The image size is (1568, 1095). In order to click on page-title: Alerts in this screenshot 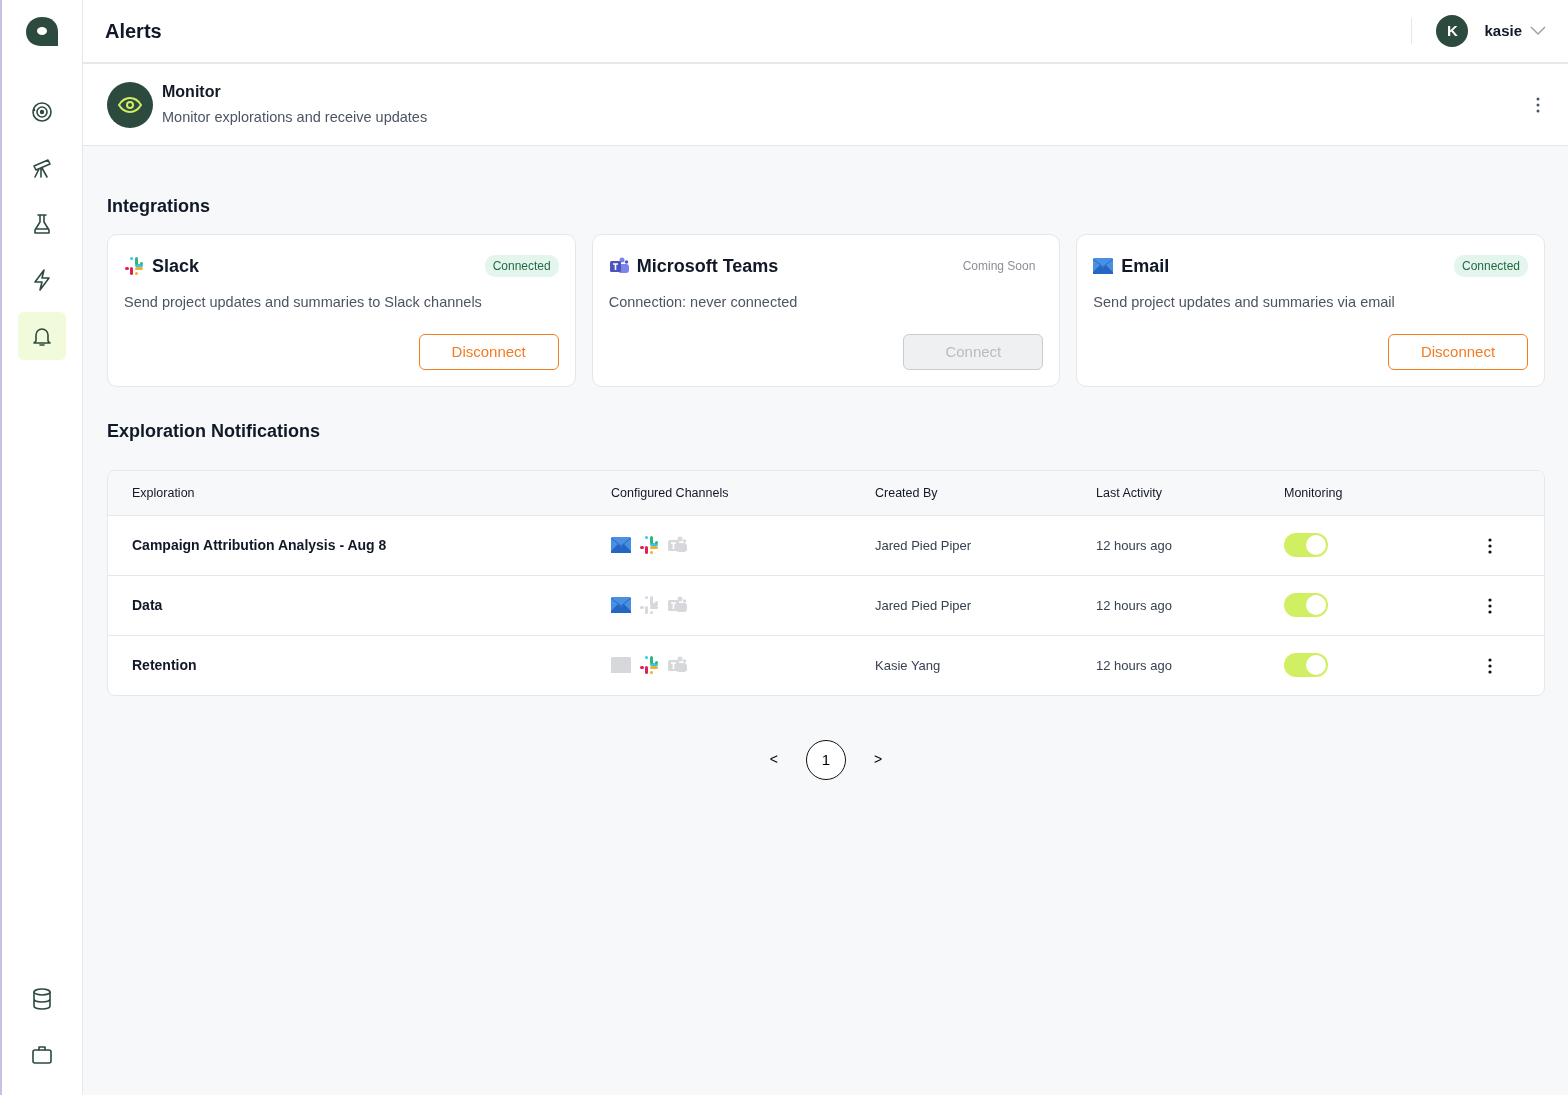, I will do `click(133, 31)`.